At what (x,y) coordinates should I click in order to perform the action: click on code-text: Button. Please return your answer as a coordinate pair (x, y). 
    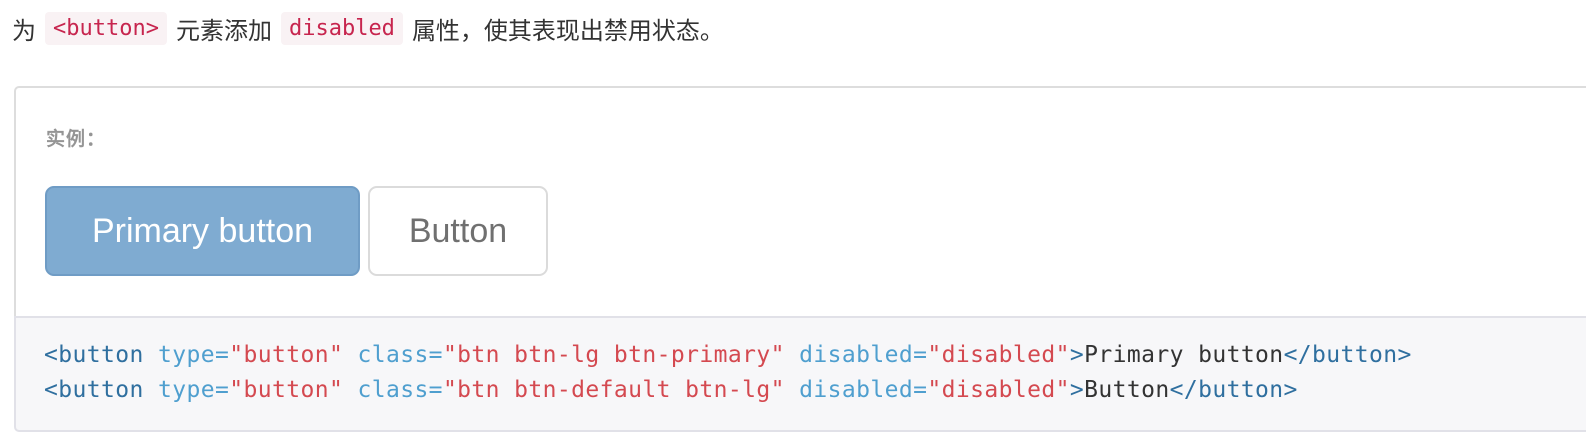
    Looking at the image, I should click on (1127, 390).